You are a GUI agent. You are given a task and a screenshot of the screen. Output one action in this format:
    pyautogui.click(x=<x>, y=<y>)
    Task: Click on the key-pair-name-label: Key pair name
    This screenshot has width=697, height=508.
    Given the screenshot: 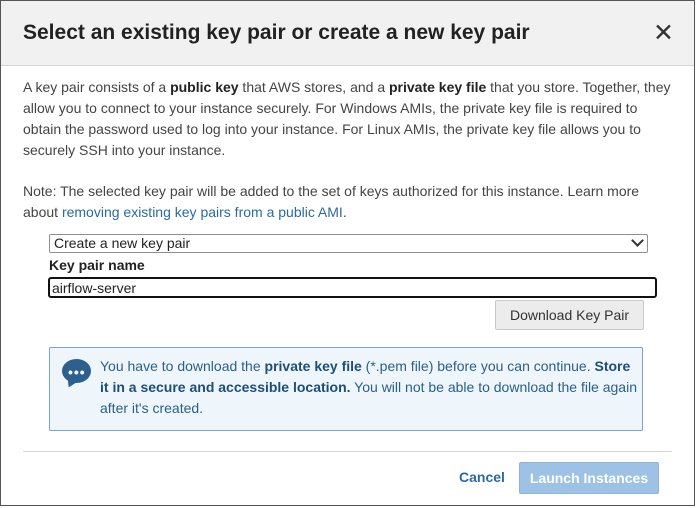 What is the action you would take?
    pyautogui.click(x=97, y=265)
    